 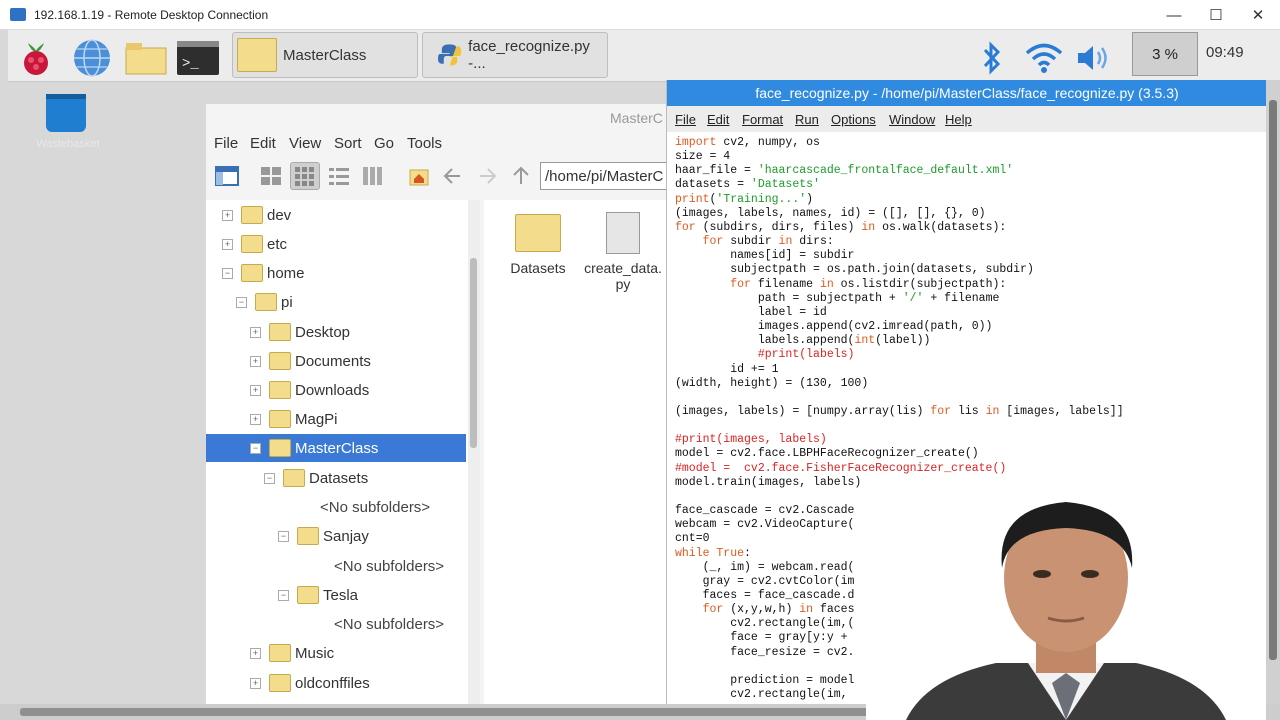 I want to click on task-masterclass: MasterClass, so click(x=325, y=55).